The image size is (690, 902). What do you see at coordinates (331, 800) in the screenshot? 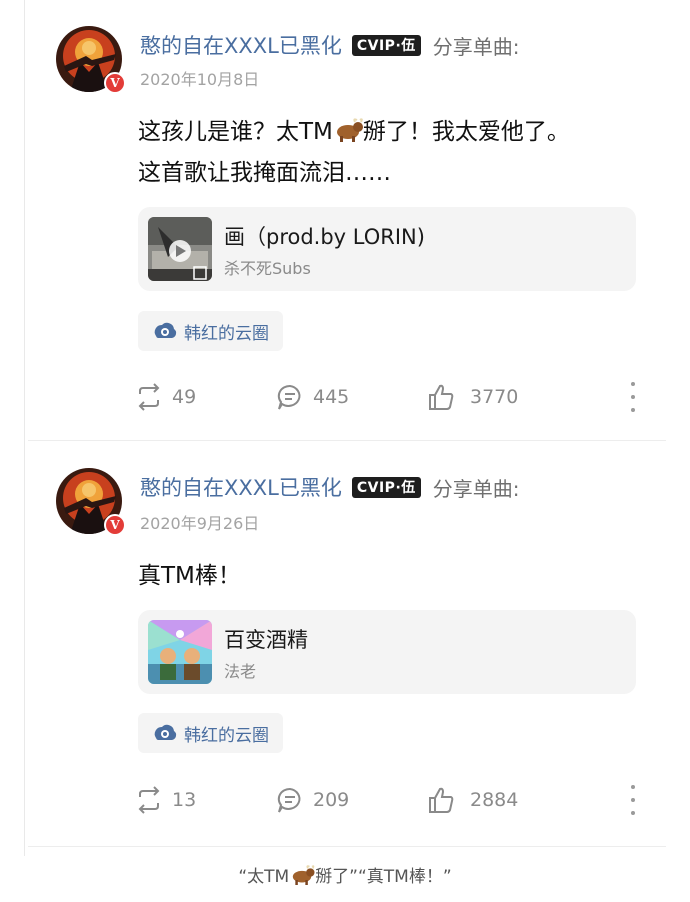
I see `comment-count: 209` at bounding box center [331, 800].